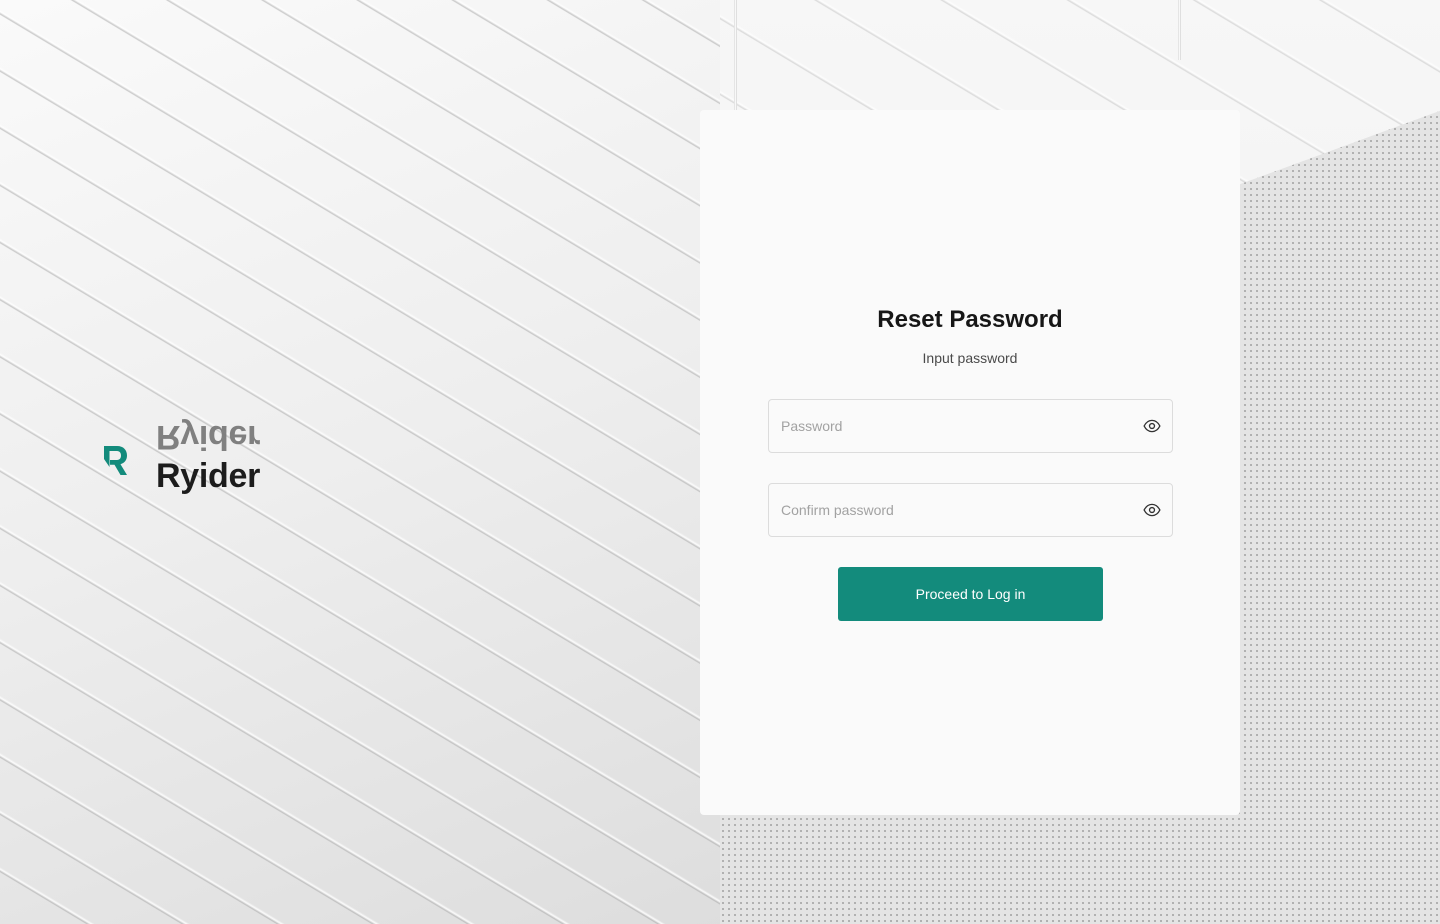 The height and width of the screenshot is (924, 1440). What do you see at coordinates (208, 476) in the screenshot?
I see `brand-name: Ryider` at bounding box center [208, 476].